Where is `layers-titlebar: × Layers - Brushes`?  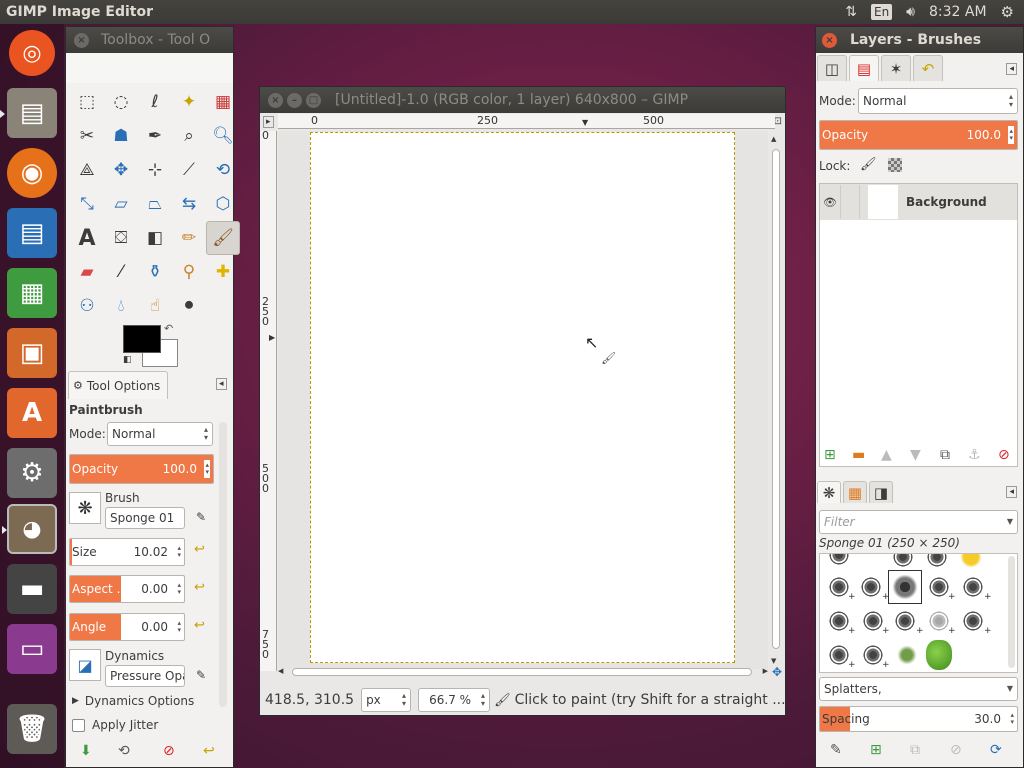 layers-titlebar: × Layers - Brushes is located at coordinates (919, 40).